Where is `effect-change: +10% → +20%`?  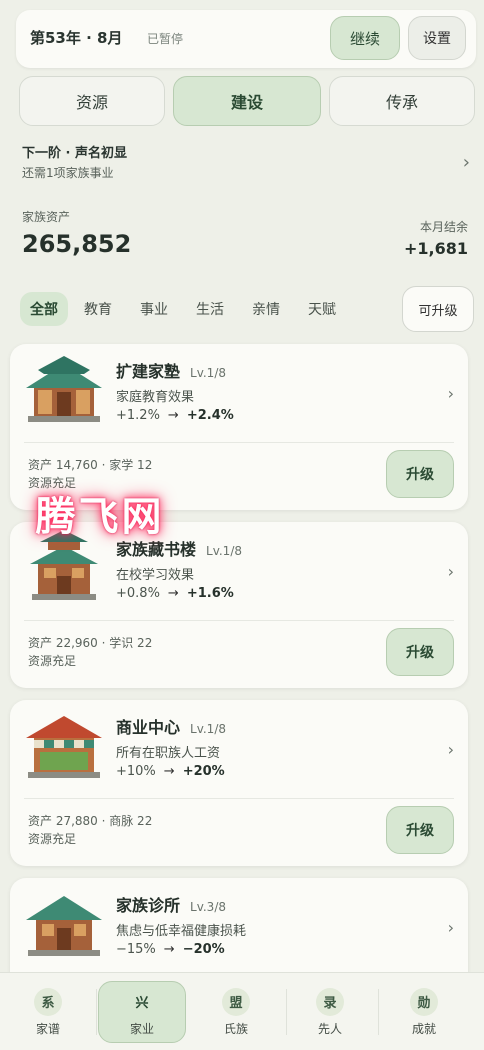 effect-change: +10% → +20% is located at coordinates (170, 771).